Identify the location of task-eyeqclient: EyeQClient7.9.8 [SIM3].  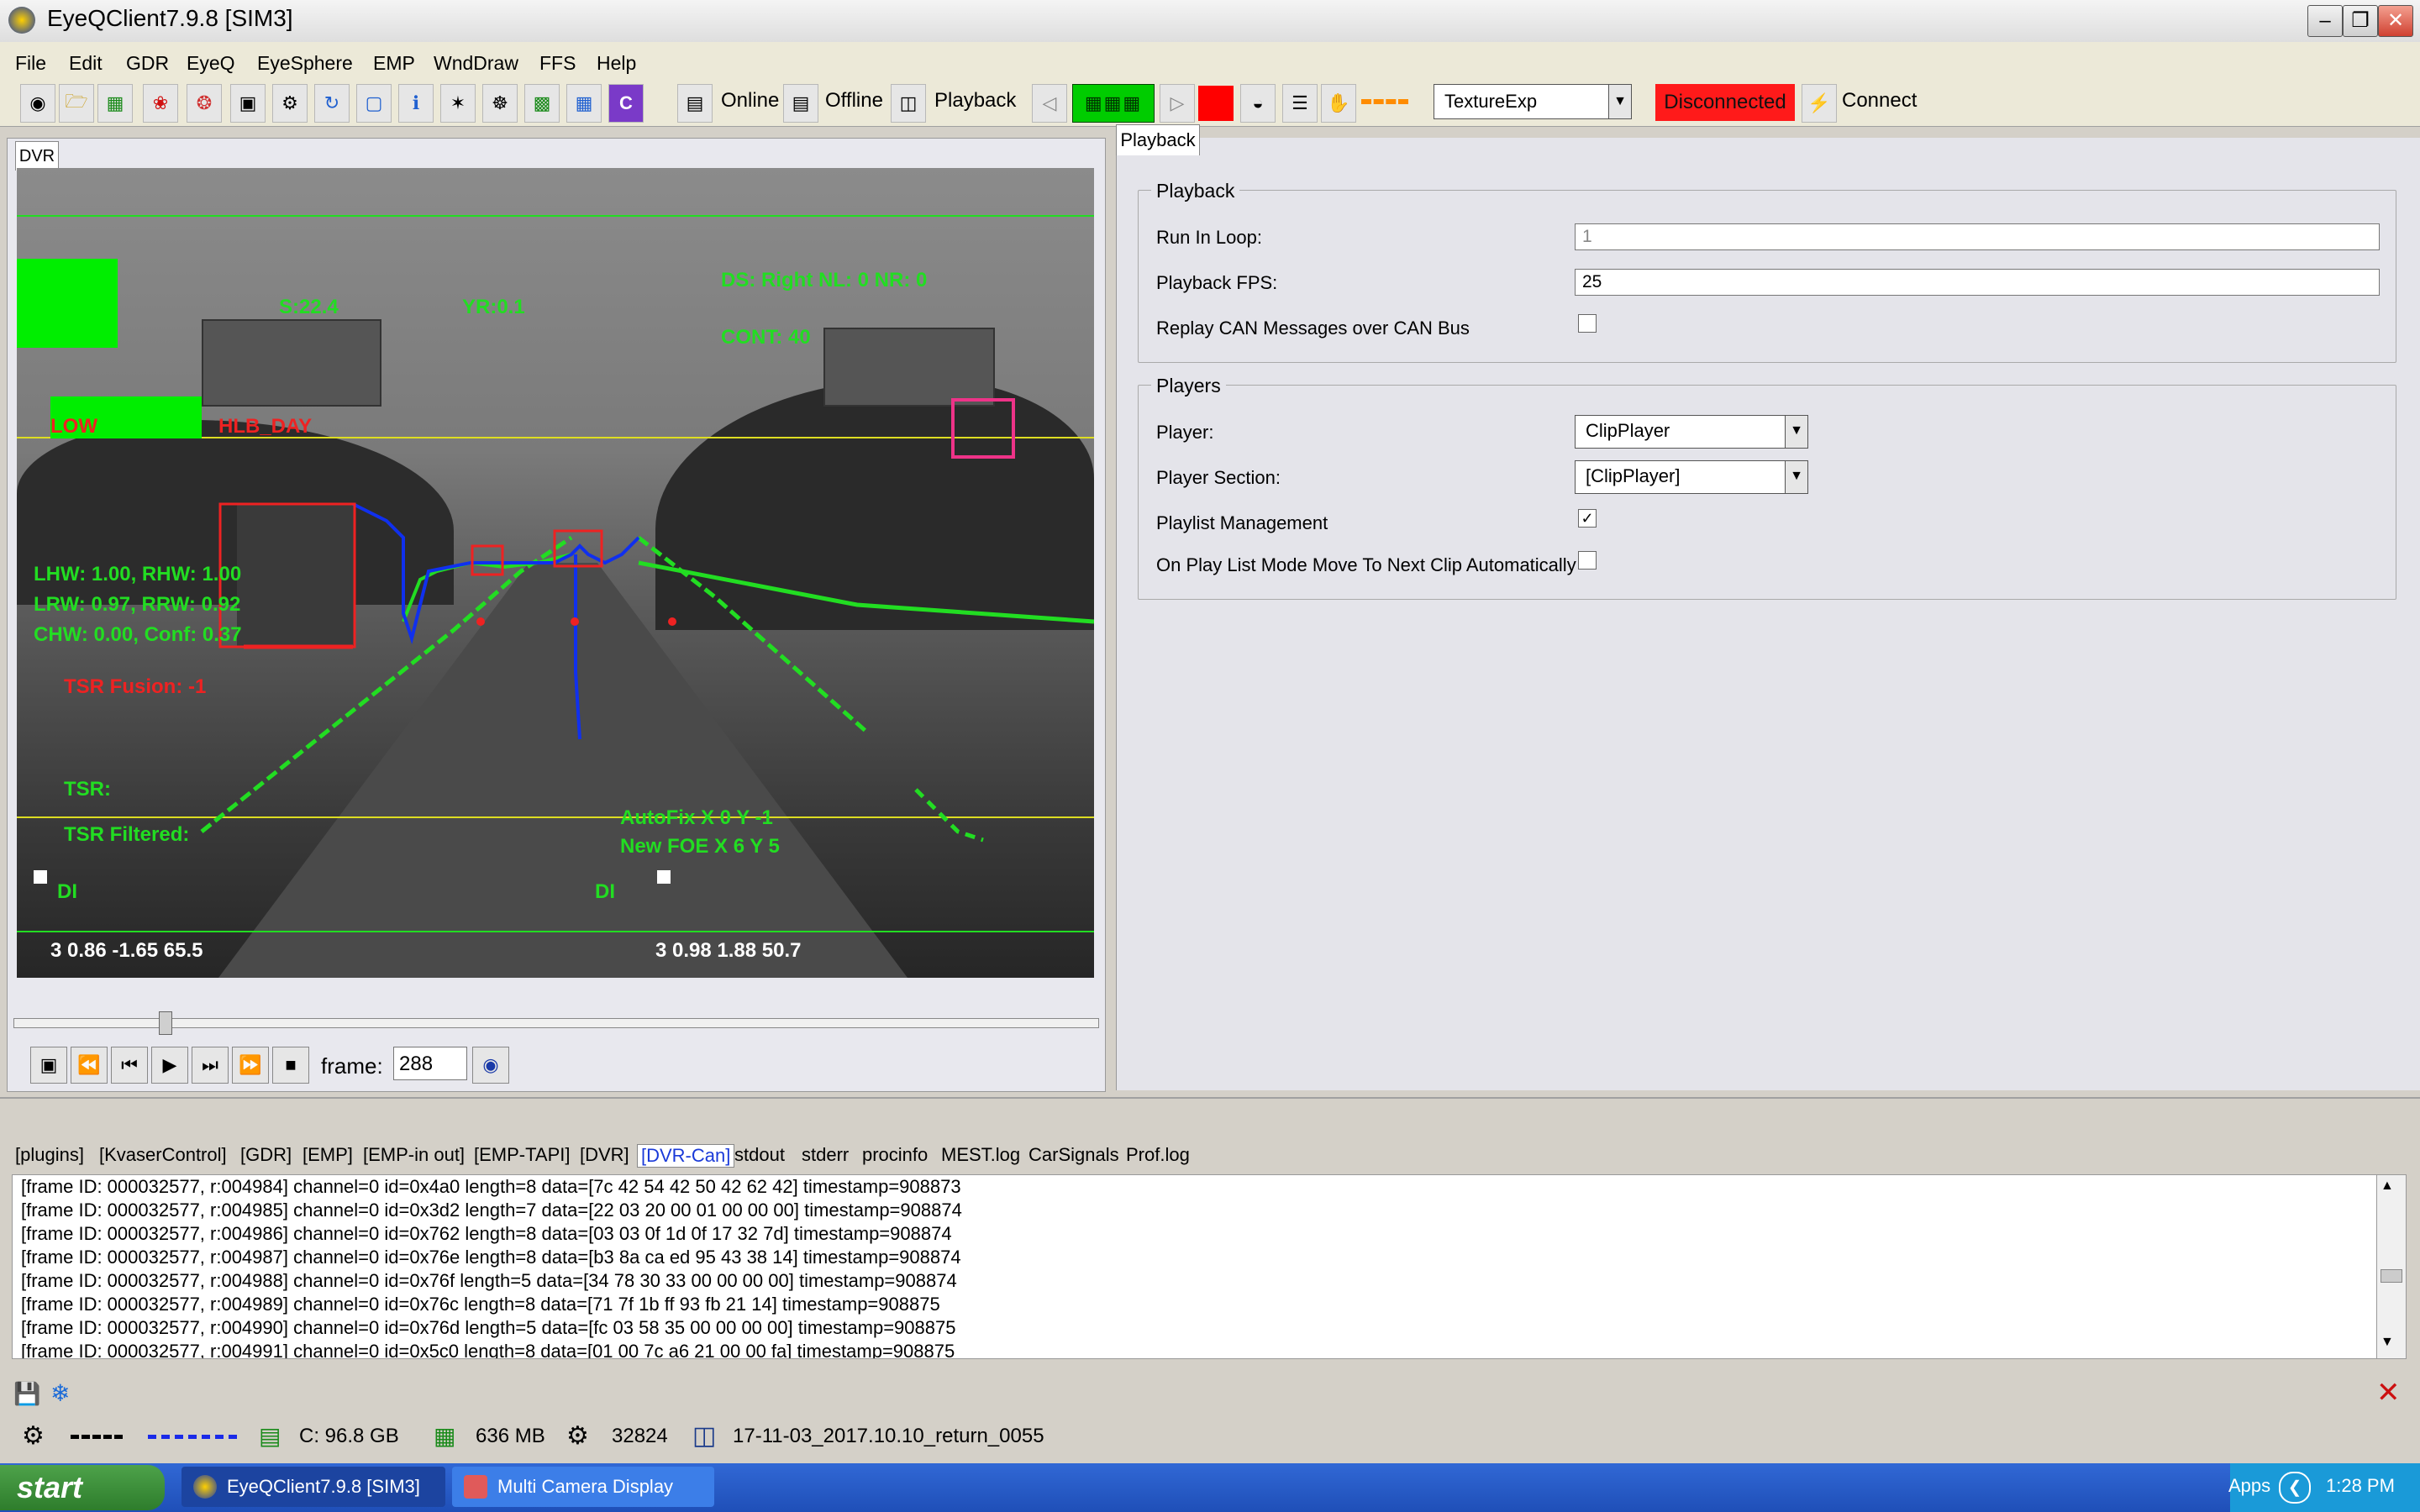
(314, 1487).